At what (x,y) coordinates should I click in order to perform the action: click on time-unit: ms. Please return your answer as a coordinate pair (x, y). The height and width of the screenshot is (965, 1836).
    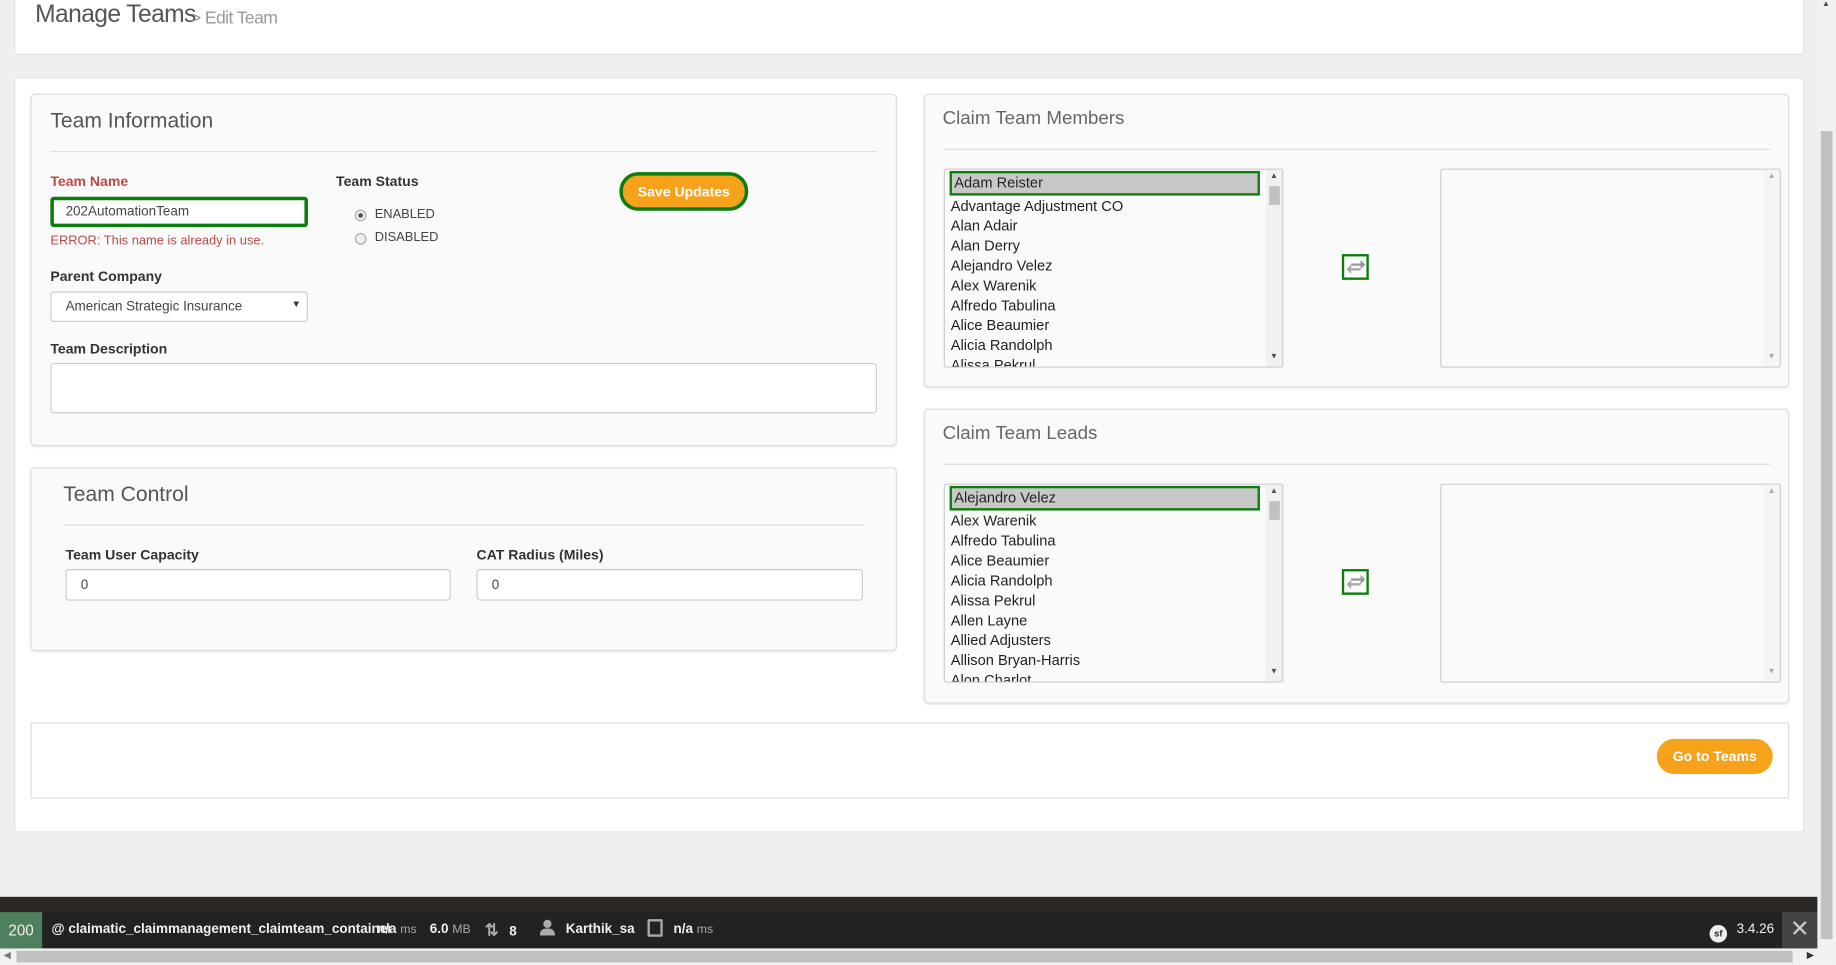
    Looking at the image, I should click on (408, 929).